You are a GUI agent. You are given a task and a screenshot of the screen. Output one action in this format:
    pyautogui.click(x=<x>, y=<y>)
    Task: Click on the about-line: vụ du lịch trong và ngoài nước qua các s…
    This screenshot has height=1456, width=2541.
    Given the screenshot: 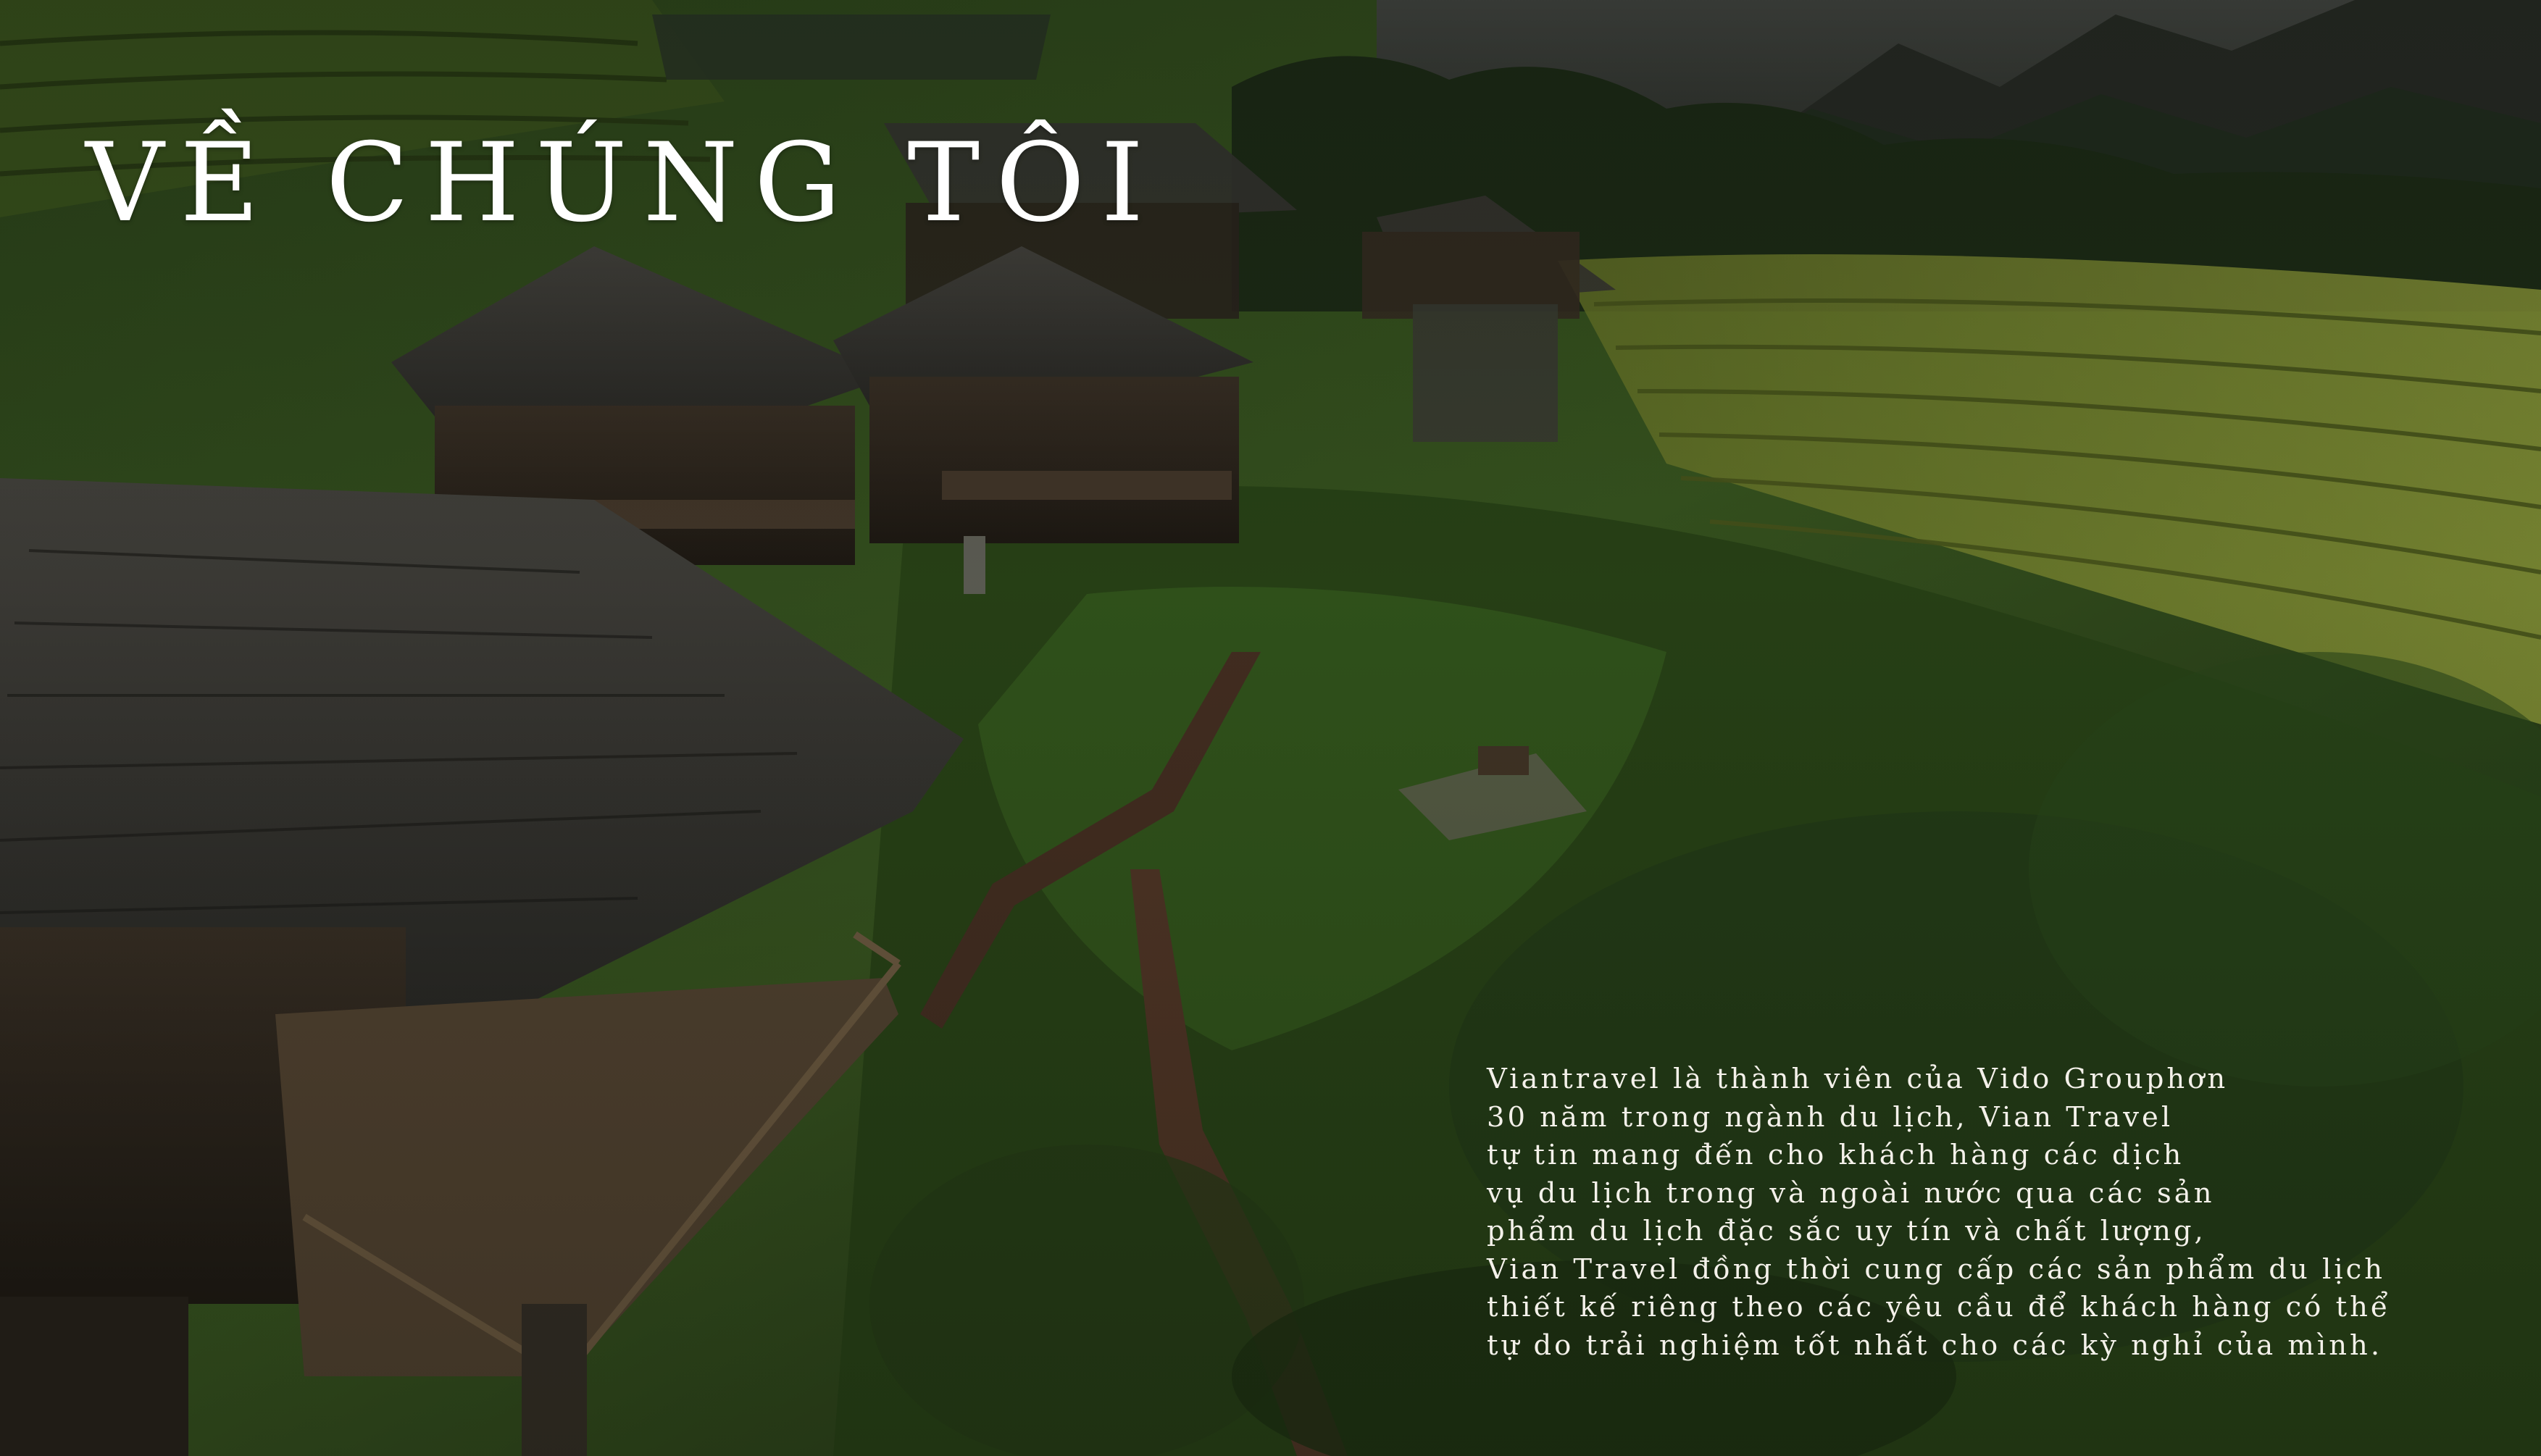 What is the action you would take?
    pyautogui.click(x=1851, y=1193)
    